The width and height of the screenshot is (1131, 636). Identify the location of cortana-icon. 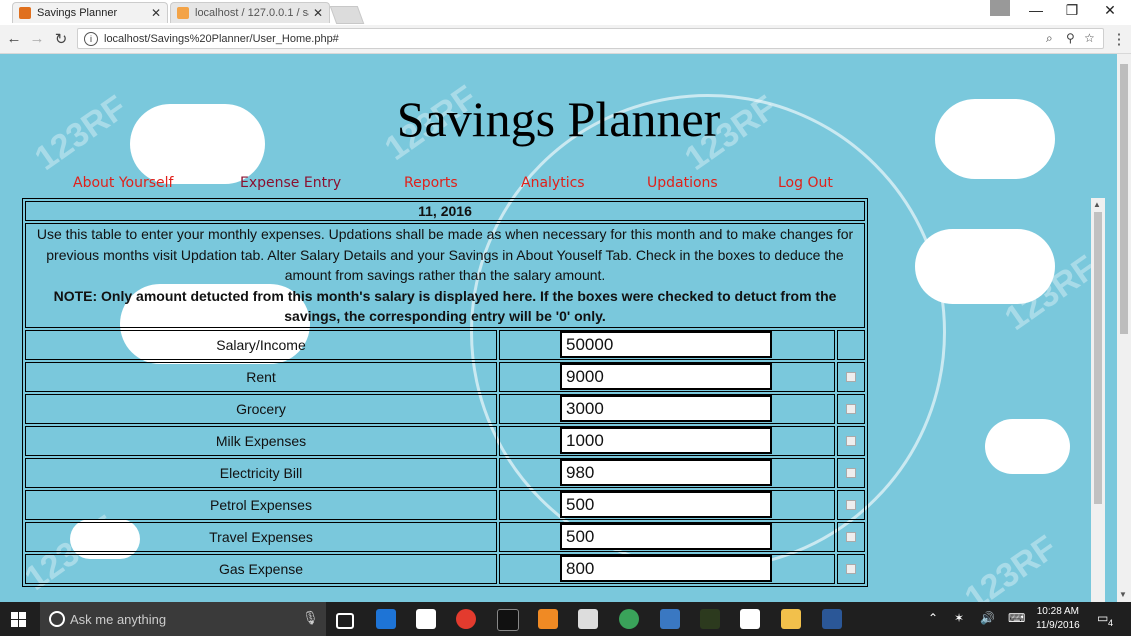
(57, 619).